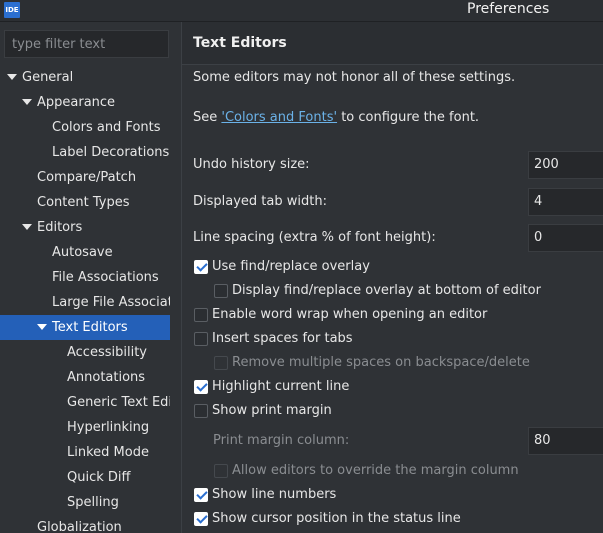 The height and width of the screenshot is (533, 603). What do you see at coordinates (106, 377) in the screenshot?
I see `tree-item-label: Annotations` at bounding box center [106, 377].